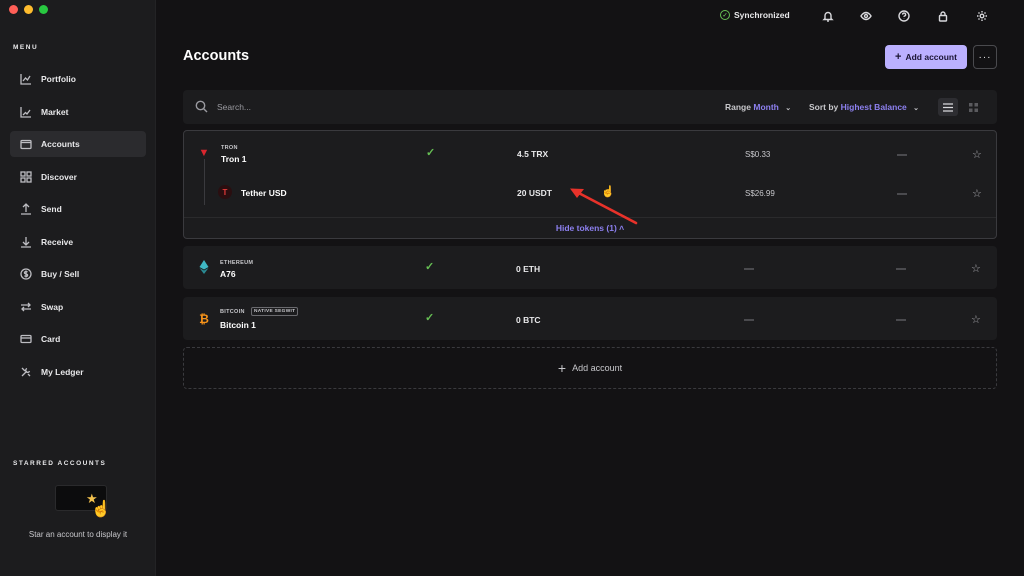  What do you see at coordinates (26, 144) in the screenshot?
I see `wallet-icon` at bounding box center [26, 144].